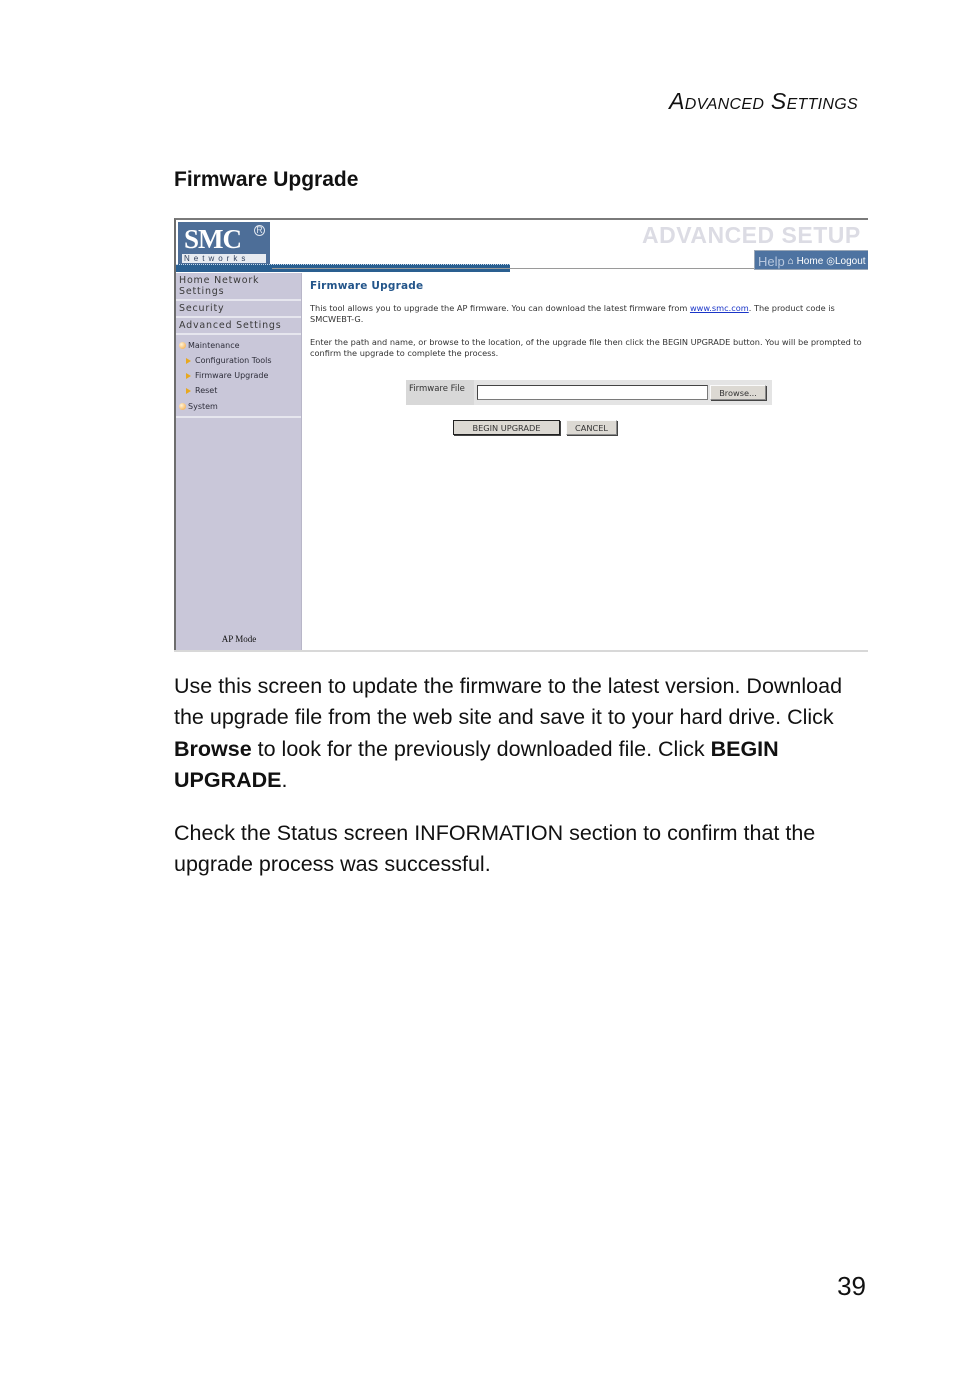 Image resolution: width=954 pixels, height=1388 pixels. What do you see at coordinates (214, 345) in the screenshot?
I see `sidebar-item-label: Maintenance` at bounding box center [214, 345].